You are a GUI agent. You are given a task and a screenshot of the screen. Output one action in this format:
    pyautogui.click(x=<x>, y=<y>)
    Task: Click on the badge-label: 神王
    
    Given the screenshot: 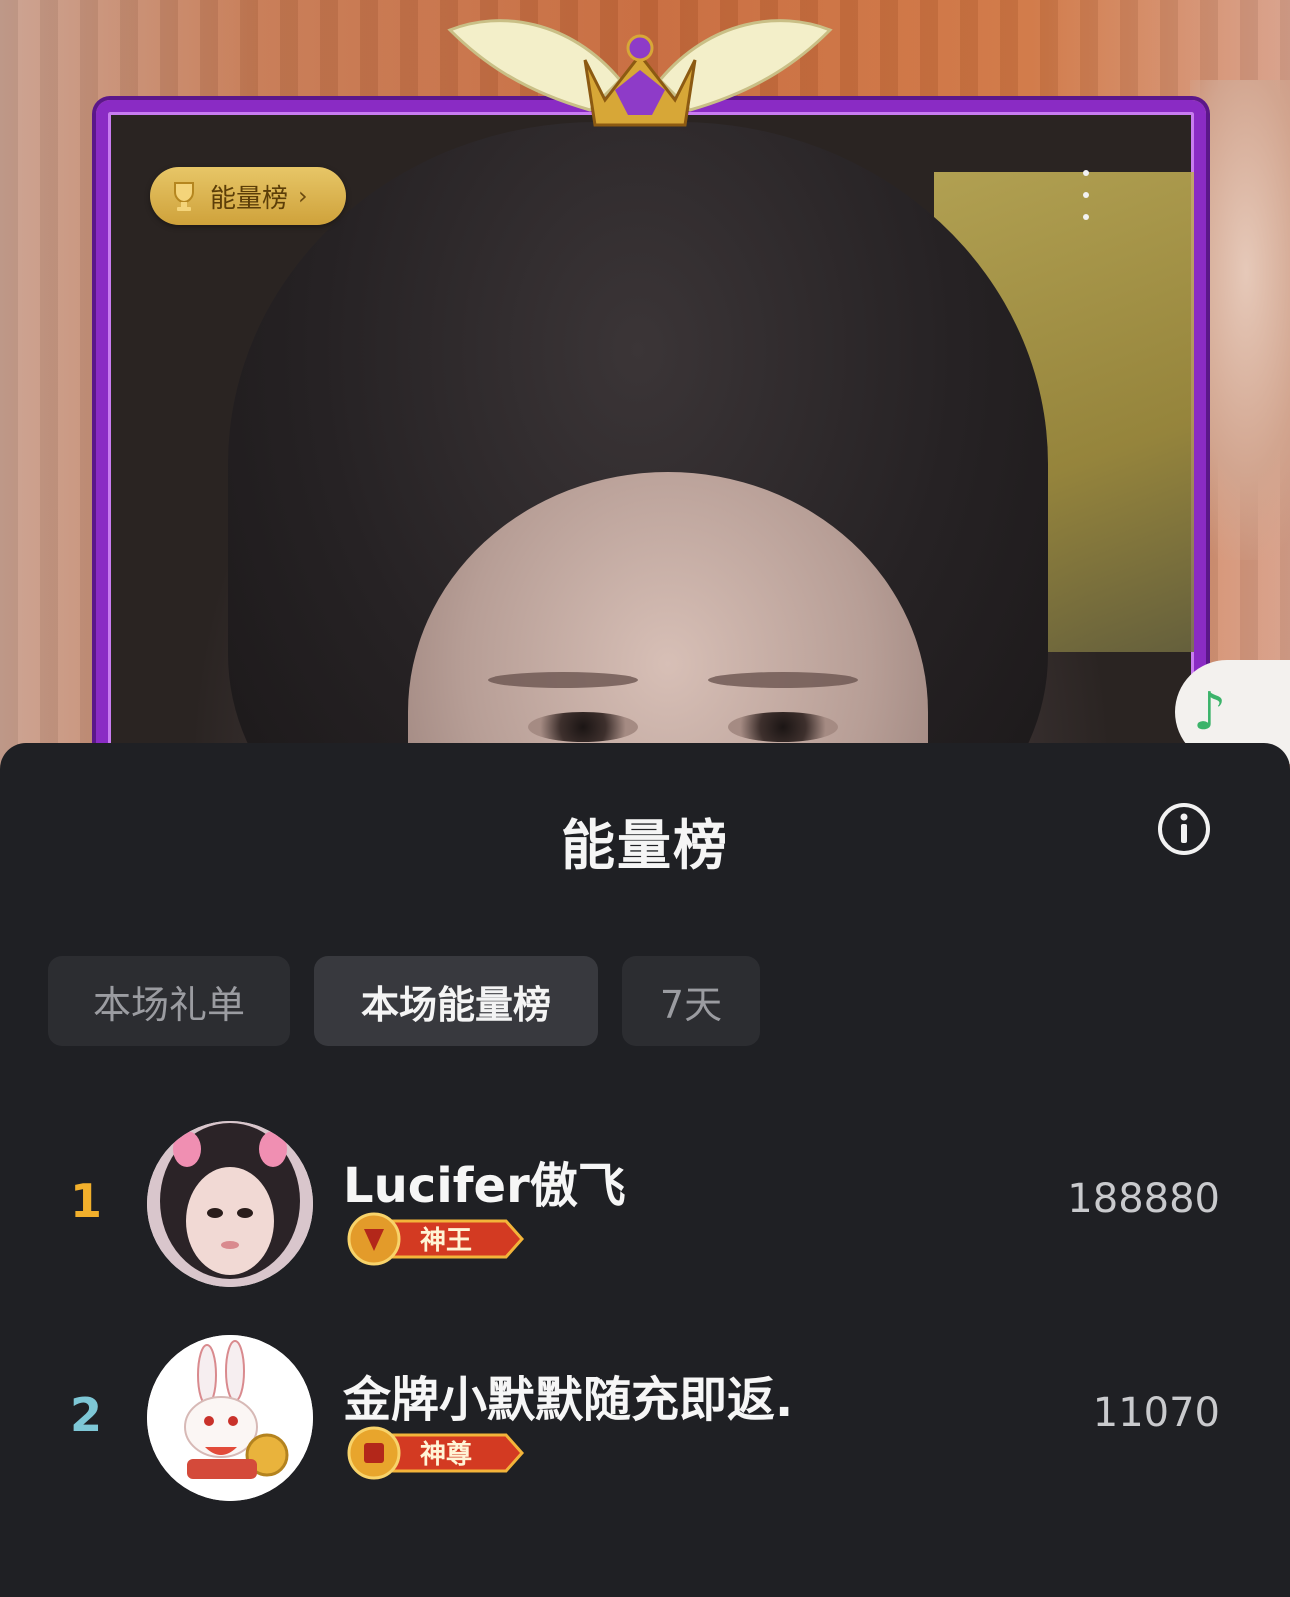 What is the action you would take?
    pyautogui.click(x=446, y=1241)
    